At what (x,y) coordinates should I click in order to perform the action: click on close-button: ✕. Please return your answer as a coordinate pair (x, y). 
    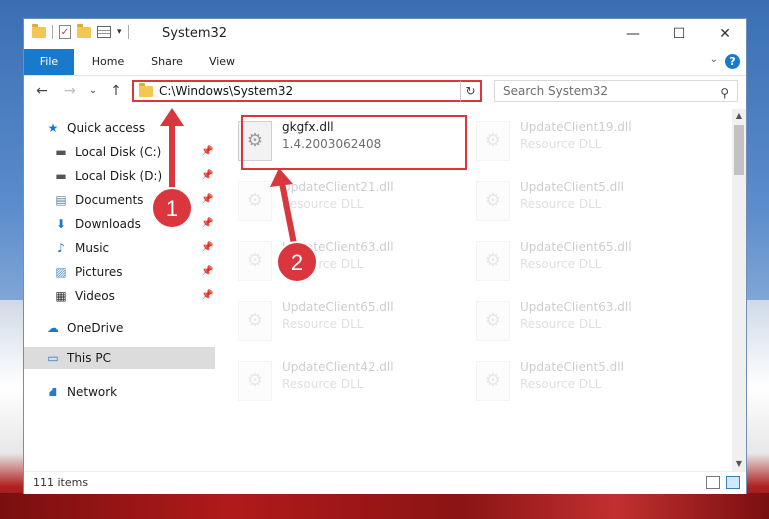
    Looking at the image, I should click on (725, 34).